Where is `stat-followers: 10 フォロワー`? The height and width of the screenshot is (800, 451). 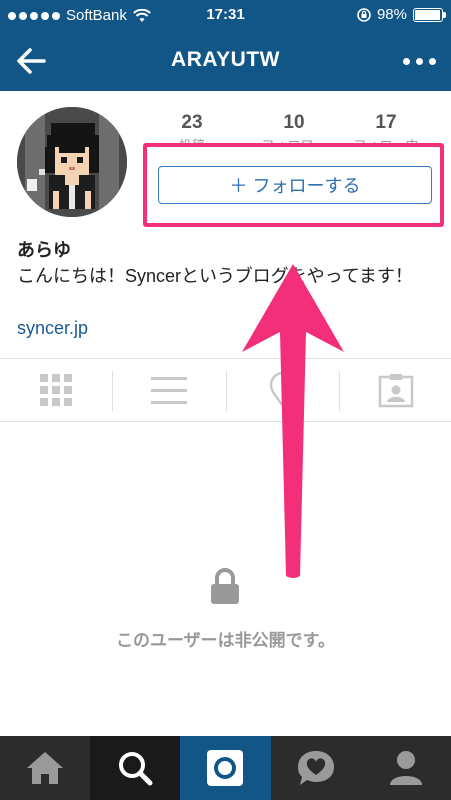 stat-followers: 10 フォロワー is located at coordinates (294, 128).